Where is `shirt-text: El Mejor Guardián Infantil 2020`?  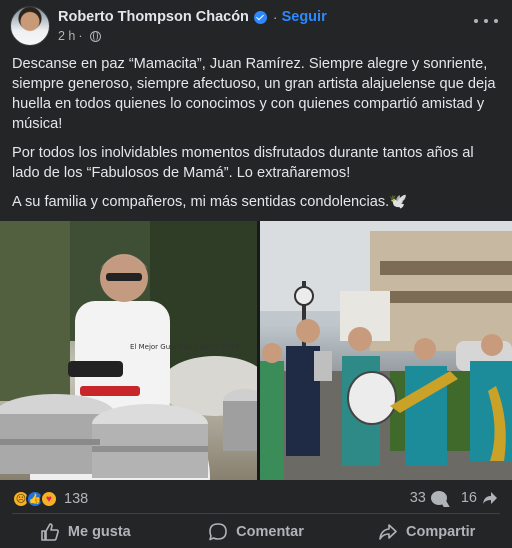 shirt-text: El Mejor Guardián Infantil 2020 is located at coordinates (184, 347).